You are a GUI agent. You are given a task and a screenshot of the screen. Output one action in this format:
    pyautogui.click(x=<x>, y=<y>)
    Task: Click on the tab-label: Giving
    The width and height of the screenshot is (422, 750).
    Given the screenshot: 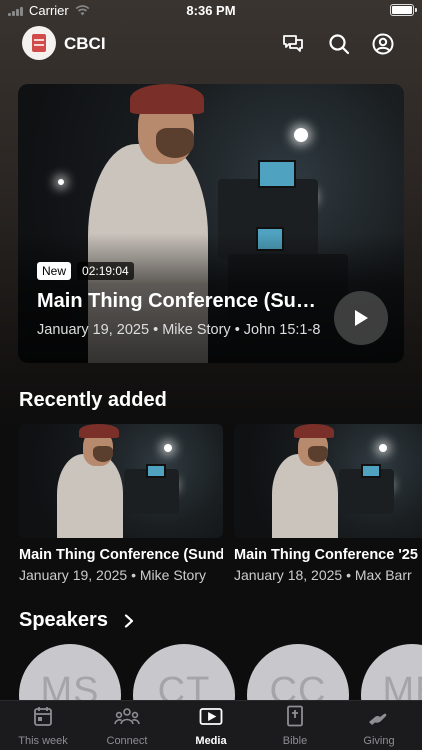 What is the action you would take?
    pyautogui.click(x=379, y=741)
    